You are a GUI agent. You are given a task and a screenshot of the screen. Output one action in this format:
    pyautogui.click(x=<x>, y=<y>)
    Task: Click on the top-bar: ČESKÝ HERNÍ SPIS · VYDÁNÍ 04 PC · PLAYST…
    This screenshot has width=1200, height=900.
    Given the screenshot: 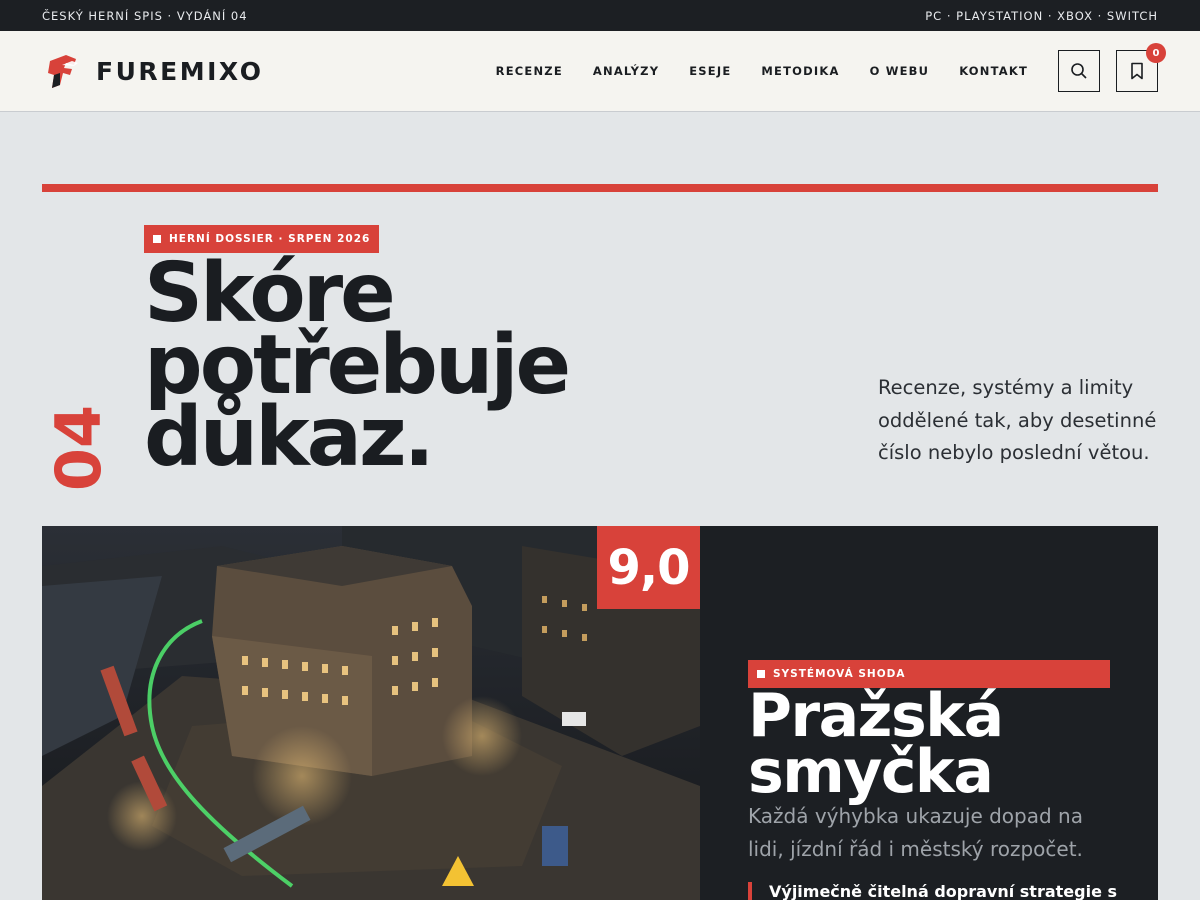 What is the action you would take?
    pyautogui.click(x=600, y=15)
    